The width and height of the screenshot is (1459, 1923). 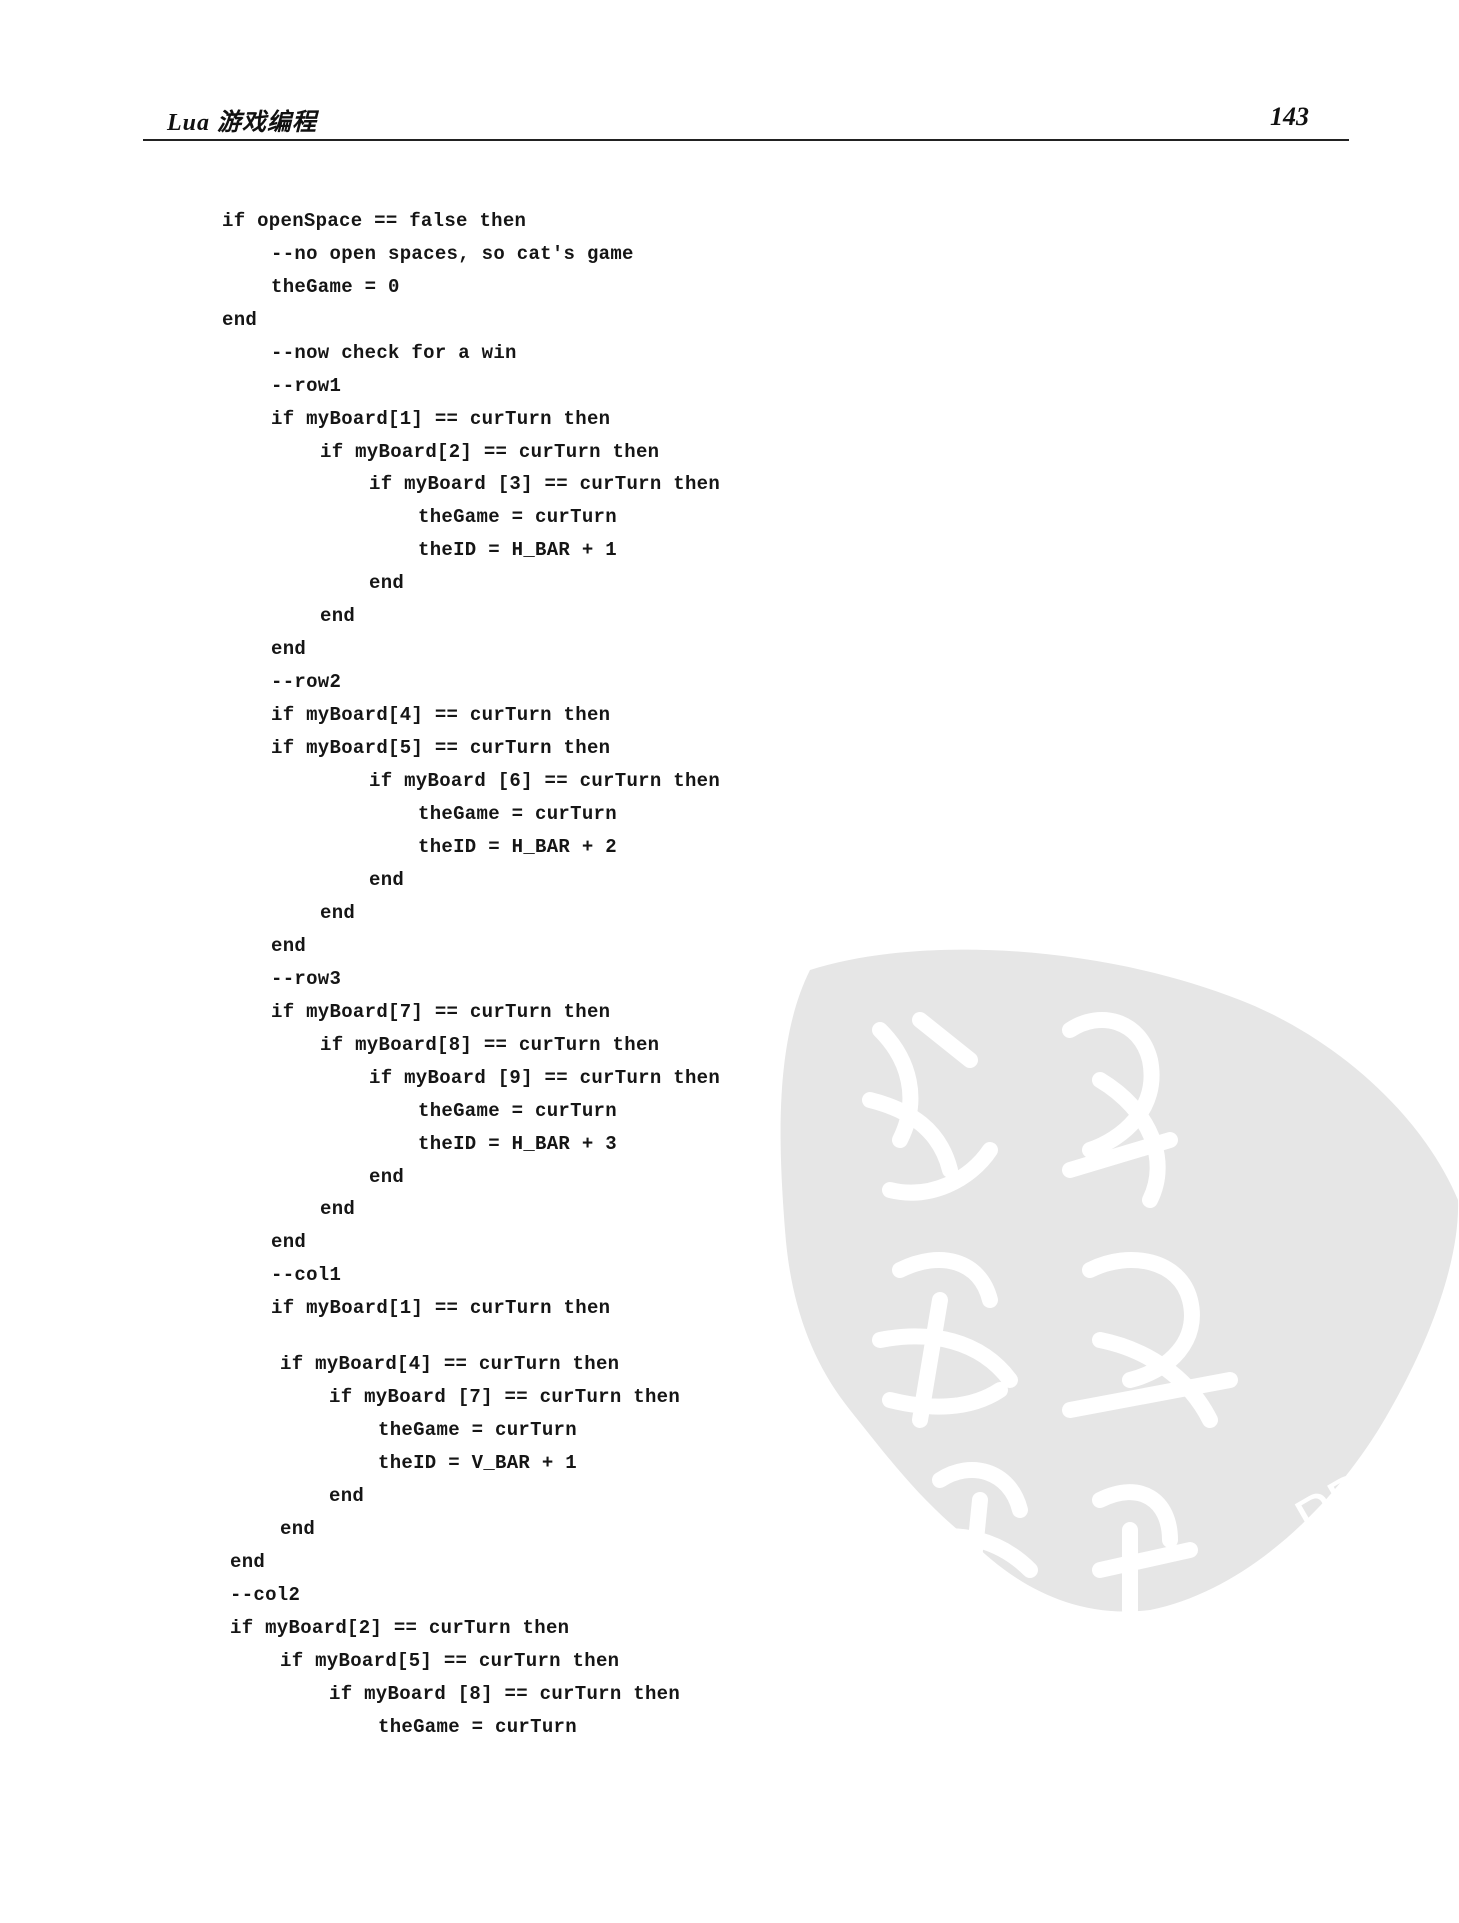 I want to click on code-line: if myBoard[7] == curTurn then, so click(x=441, y=1012).